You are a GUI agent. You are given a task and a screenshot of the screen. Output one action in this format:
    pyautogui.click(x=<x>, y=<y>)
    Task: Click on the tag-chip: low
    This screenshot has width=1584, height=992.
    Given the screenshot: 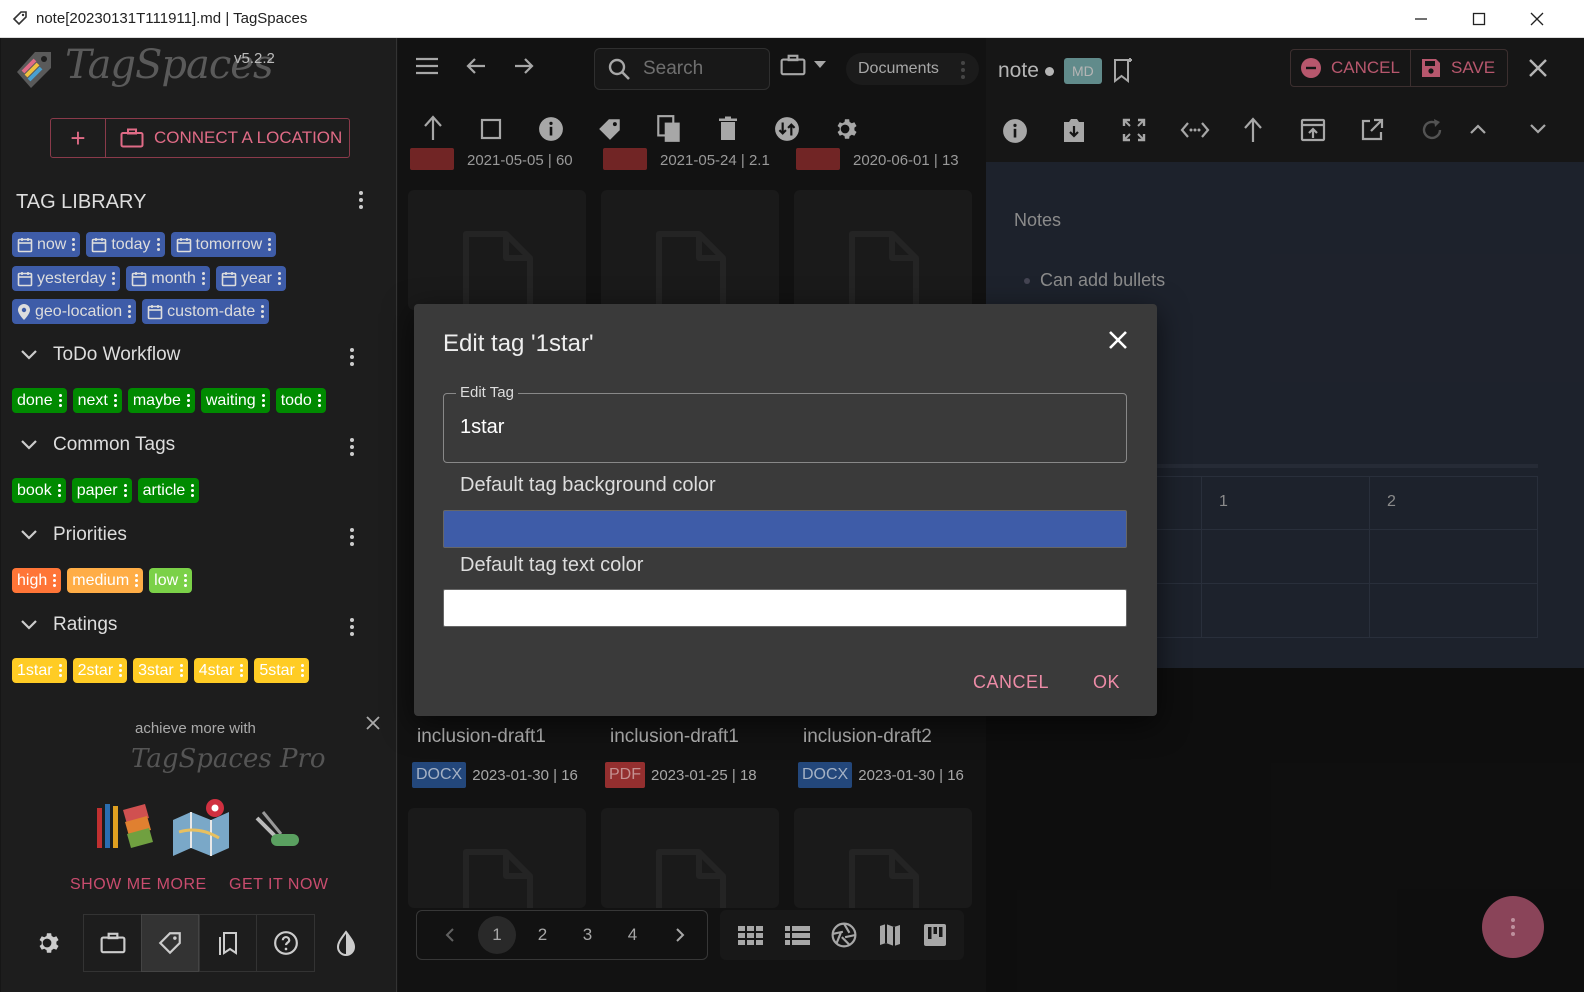 What is the action you would take?
    pyautogui.click(x=171, y=580)
    